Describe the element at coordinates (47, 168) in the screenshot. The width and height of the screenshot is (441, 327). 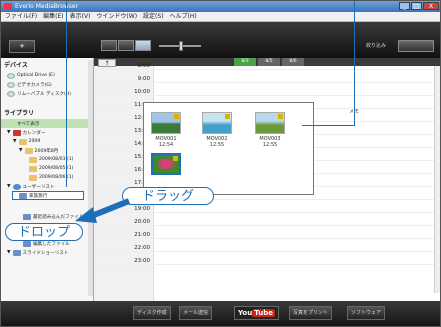
I see `sidebar-item-day: 2009/08/05 (1)` at that location.